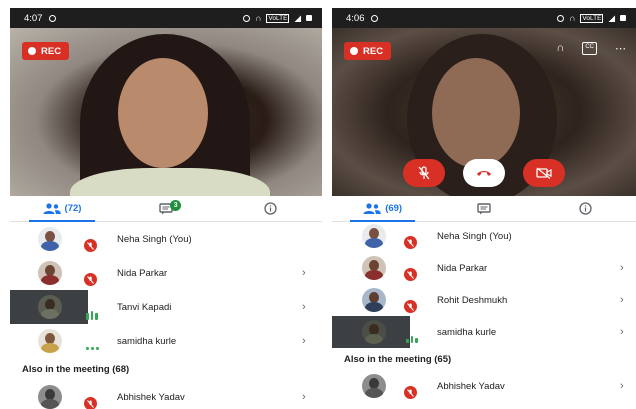 The width and height of the screenshot is (636, 409). Describe the element at coordinates (472, 300) in the screenshot. I see `participant-name: Rohit Deshmukh` at that location.